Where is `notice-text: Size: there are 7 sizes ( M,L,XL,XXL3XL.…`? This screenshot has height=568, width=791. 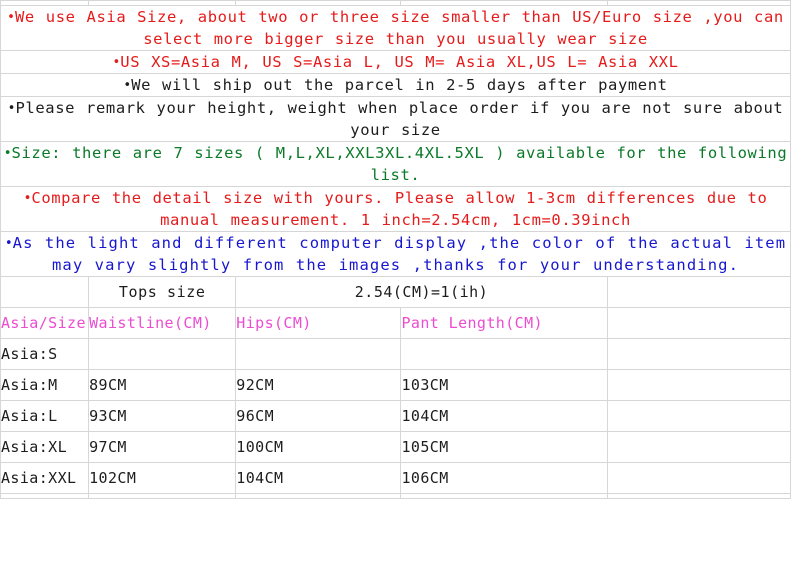 notice-text: Size: there are 7 sizes ( M,L,XL,XXL3XL.… is located at coordinates (399, 164).